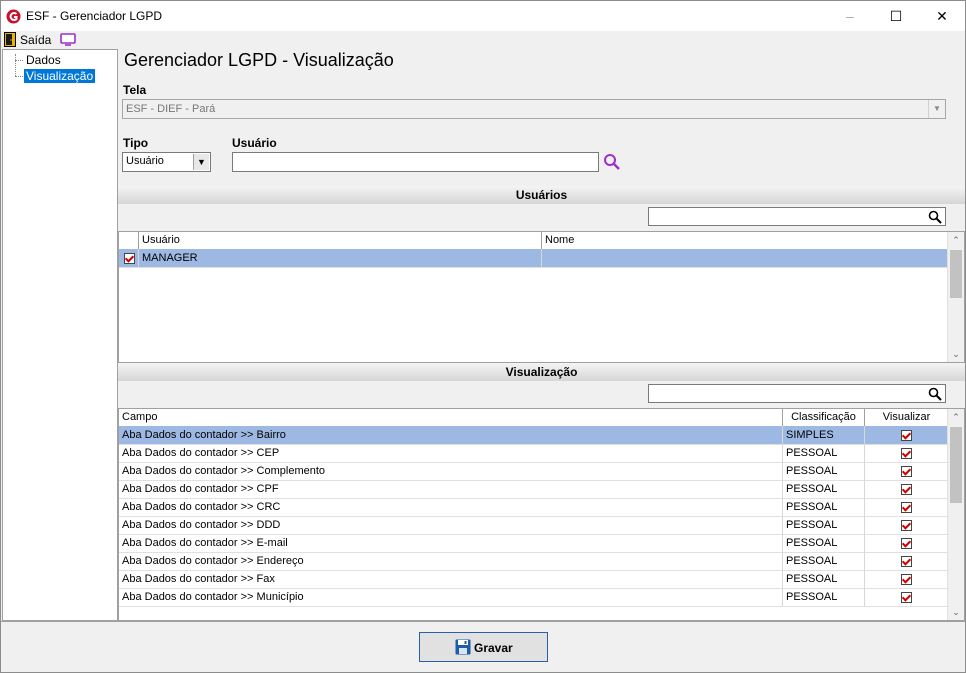 Image resolution: width=966 pixels, height=673 pixels. I want to click on view-filter-input, so click(797, 393).